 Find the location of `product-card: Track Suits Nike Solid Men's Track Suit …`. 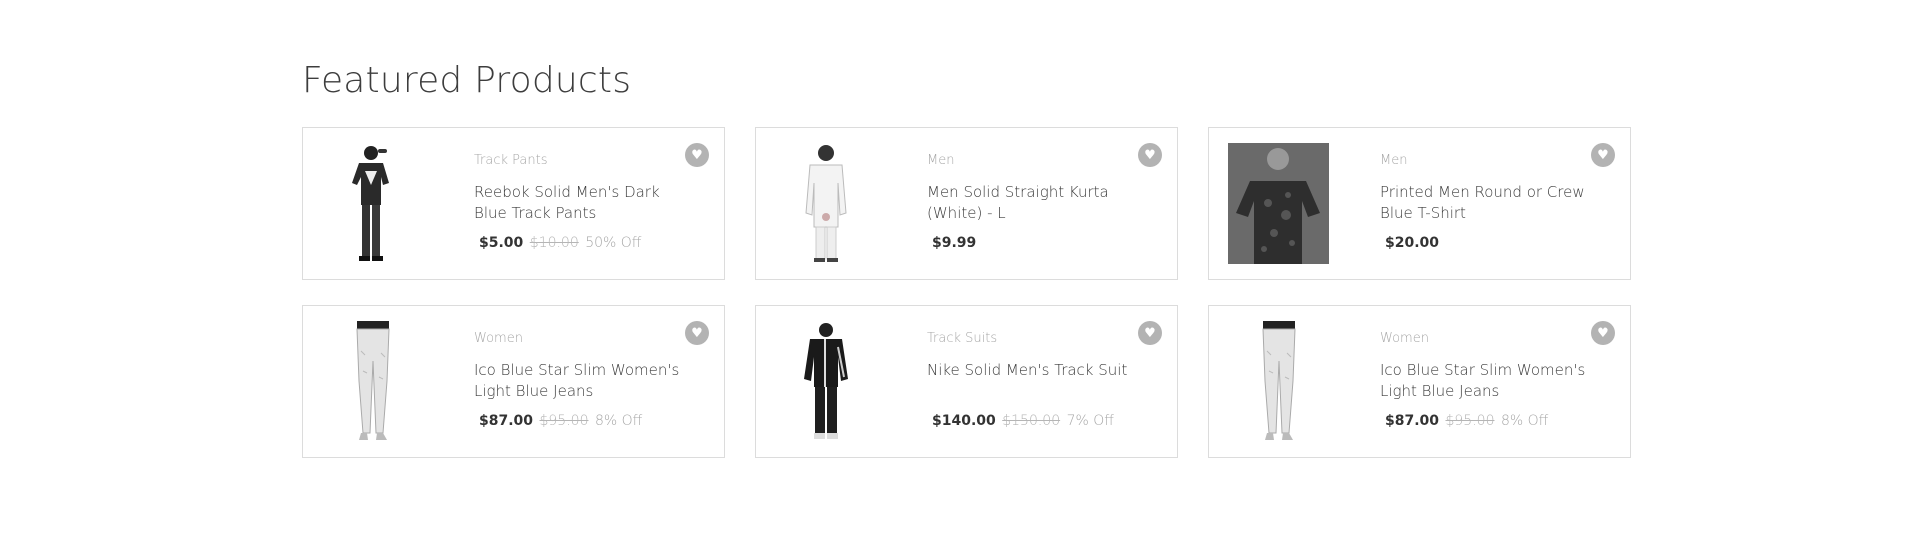

product-card: Track Suits Nike Solid Men's Track Suit … is located at coordinates (966, 381).